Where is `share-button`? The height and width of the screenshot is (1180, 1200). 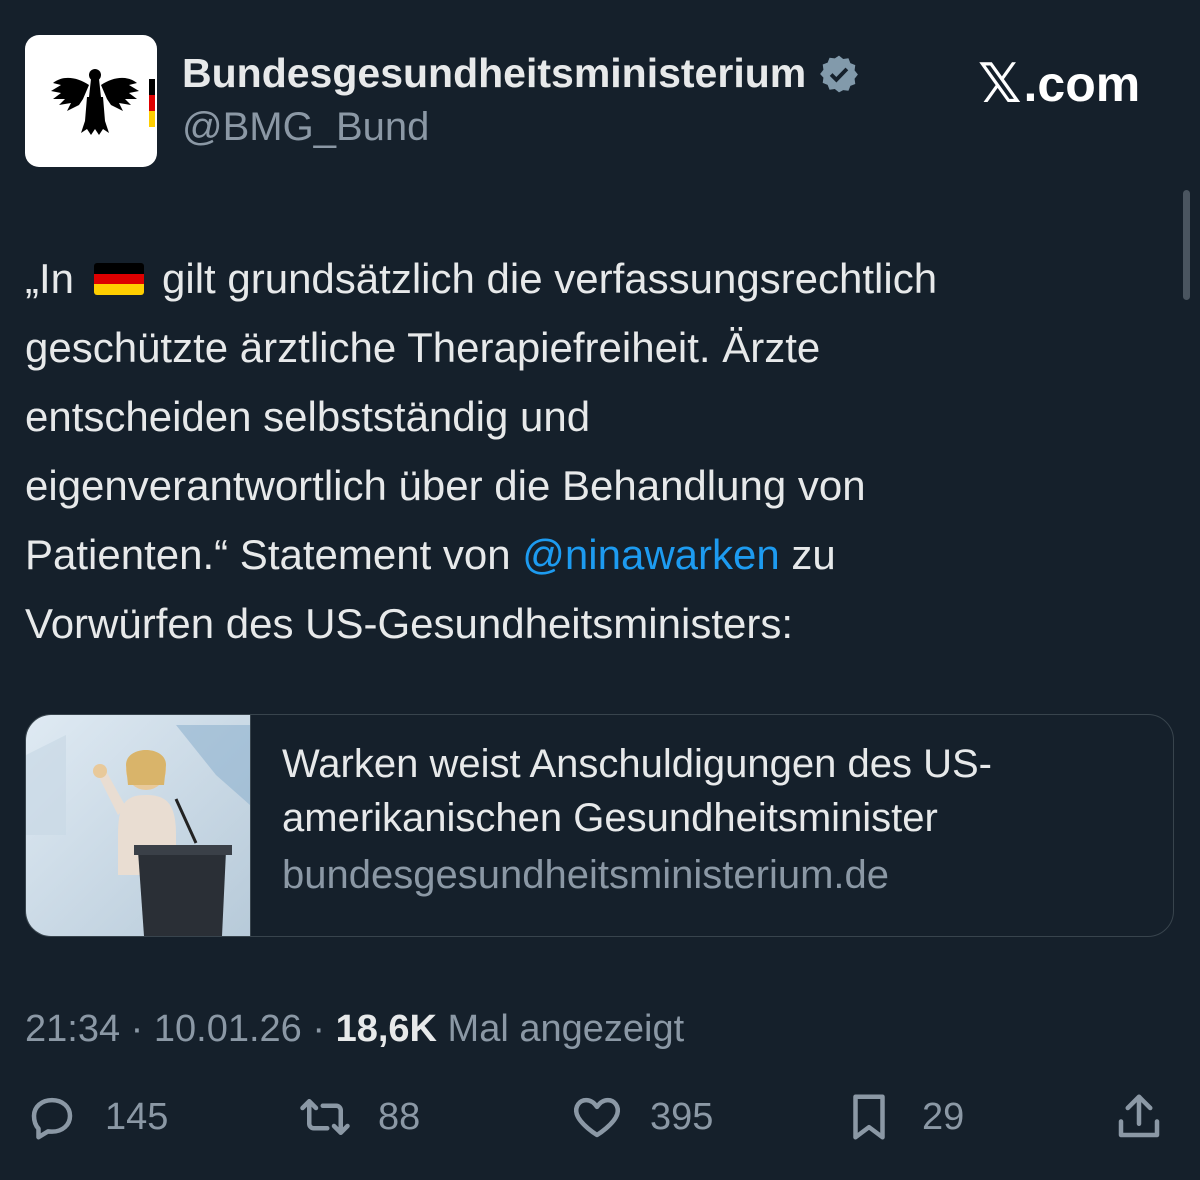
share-button is located at coordinates (1139, 1117).